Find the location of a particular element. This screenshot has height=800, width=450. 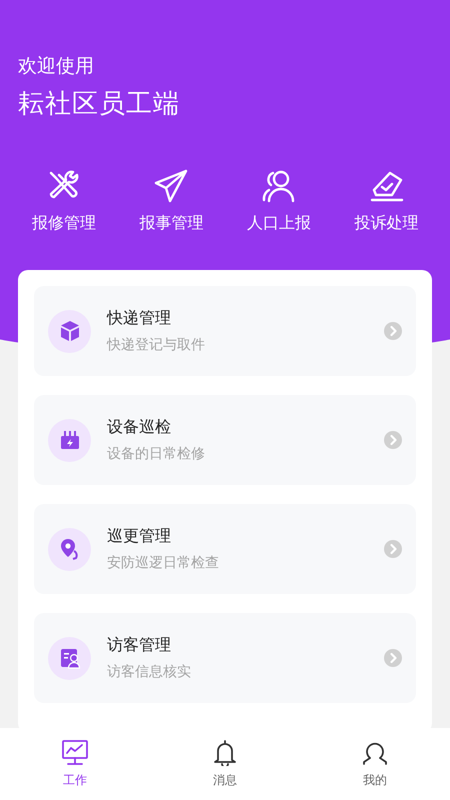

service-title: 访客管理 is located at coordinates (139, 645).